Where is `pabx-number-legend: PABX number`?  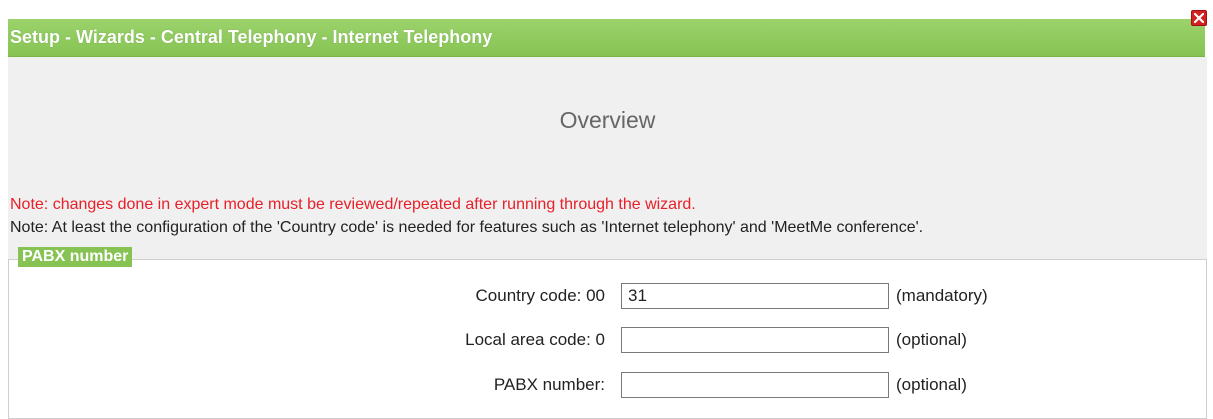
pabx-number-legend: PABX number is located at coordinates (75, 257).